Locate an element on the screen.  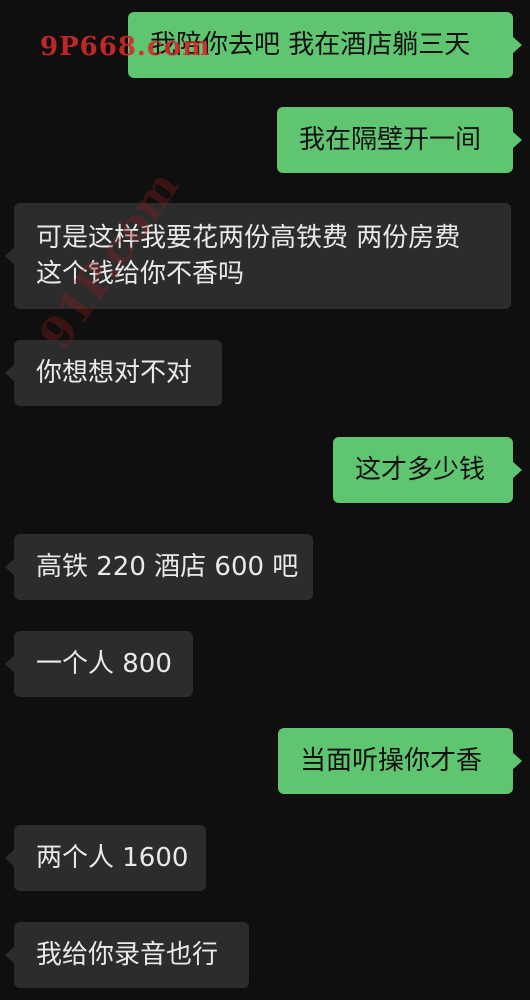
message-bubble-outgoing: 这才多少钱 is located at coordinates (427, 470).